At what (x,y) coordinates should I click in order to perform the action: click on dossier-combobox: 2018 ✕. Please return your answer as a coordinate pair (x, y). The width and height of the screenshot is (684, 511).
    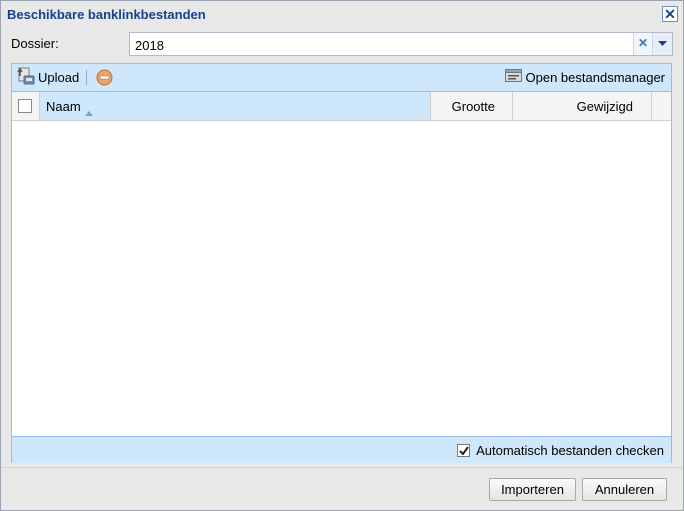
    Looking at the image, I should click on (401, 44).